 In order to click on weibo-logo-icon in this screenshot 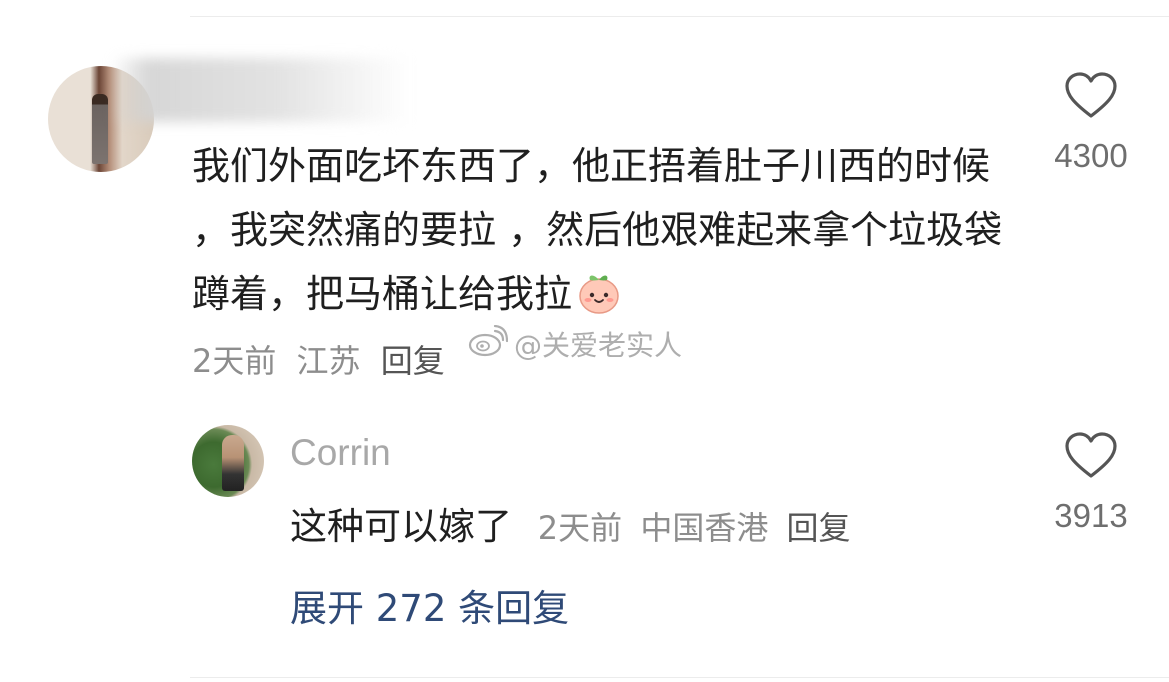, I will do `click(488, 344)`.